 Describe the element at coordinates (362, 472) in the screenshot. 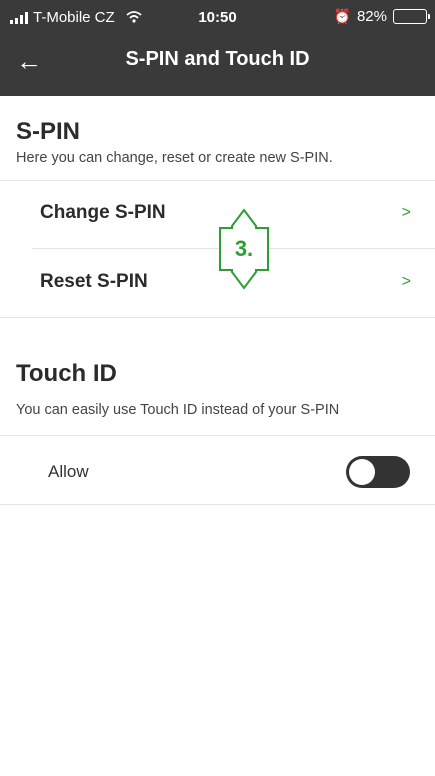

I see `toggle-knob` at that location.